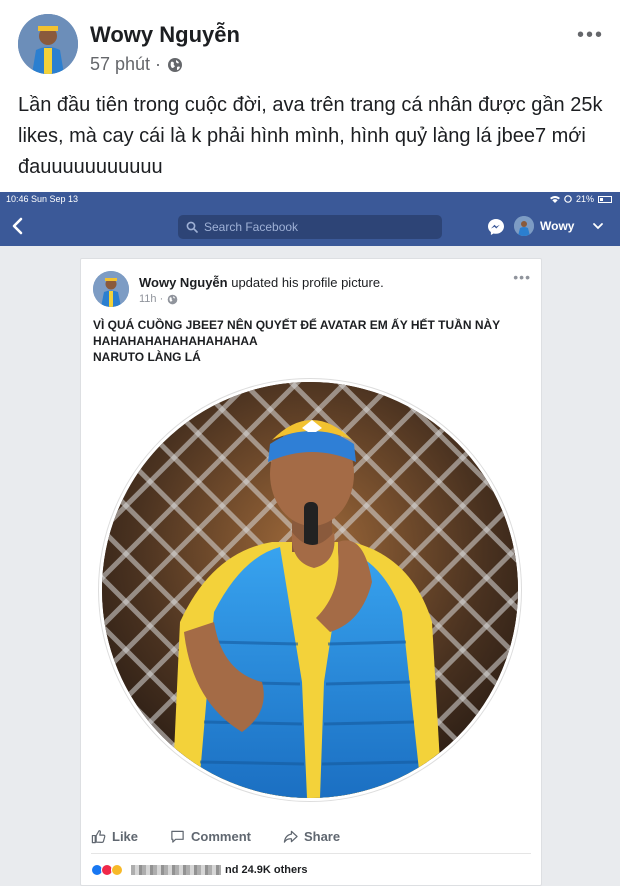  What do you see at coordinates (605, 199) in the screenshot?
I see `battery-icon` at bounding box center [605, 199].